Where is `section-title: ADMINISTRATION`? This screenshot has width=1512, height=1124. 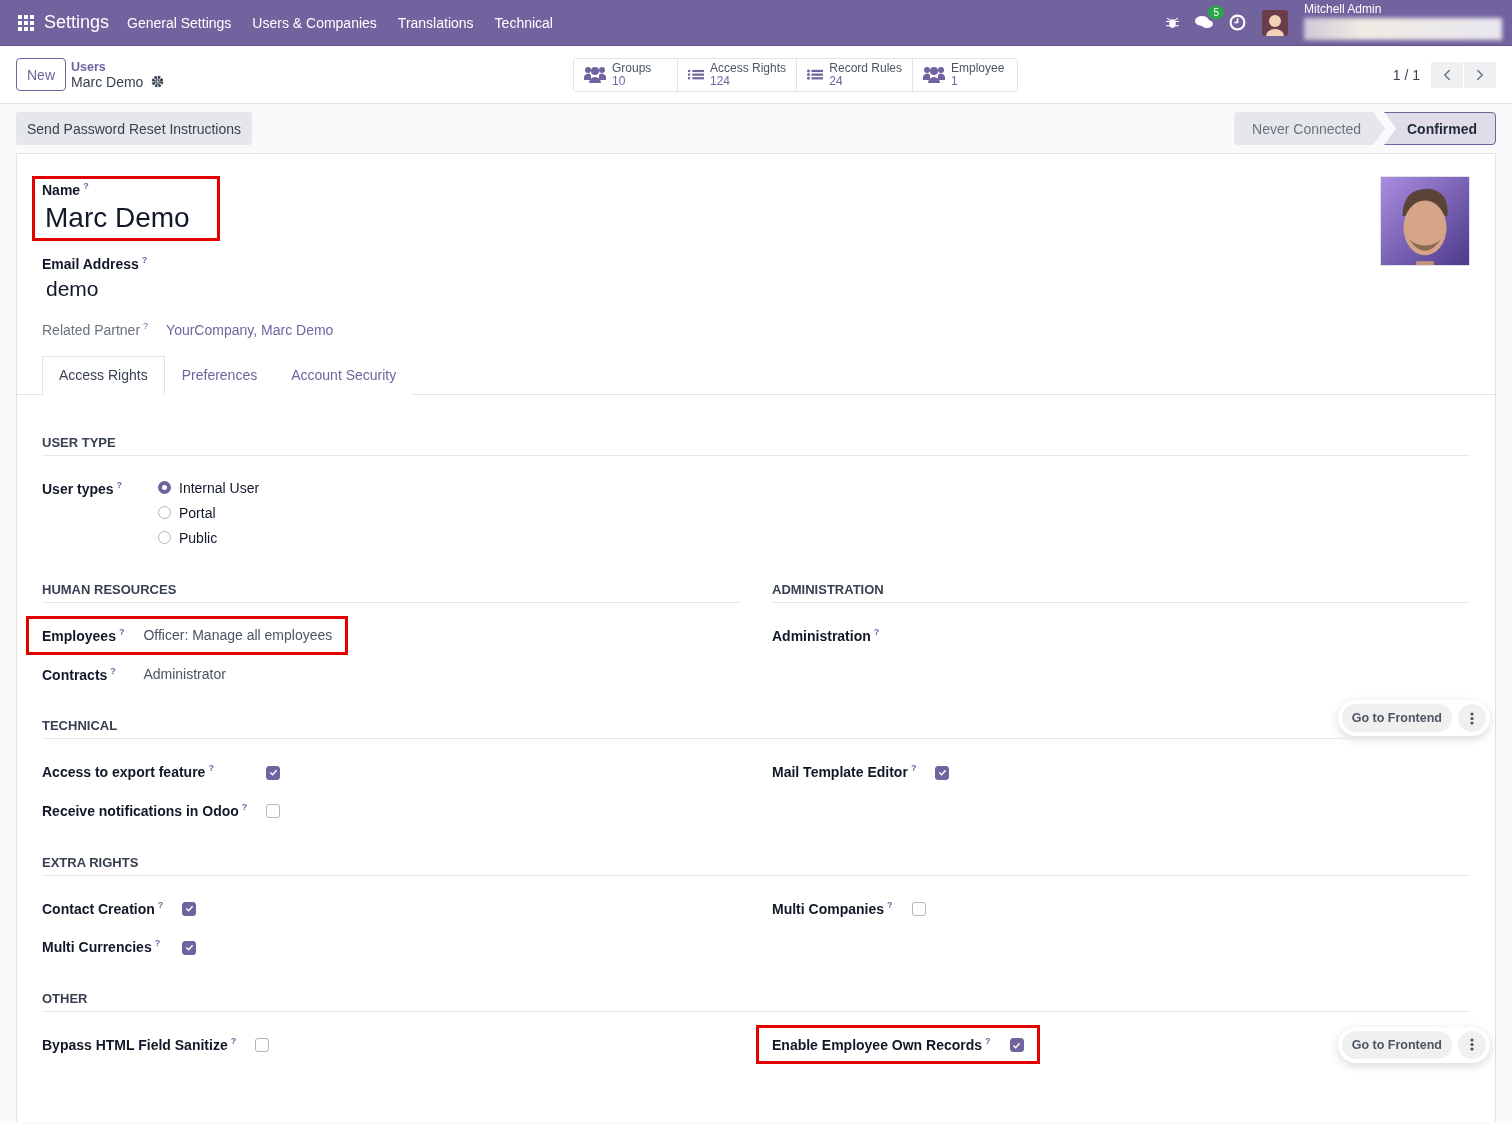
section-title: ADMINISTRATION is located at coordinates (1121, 592).